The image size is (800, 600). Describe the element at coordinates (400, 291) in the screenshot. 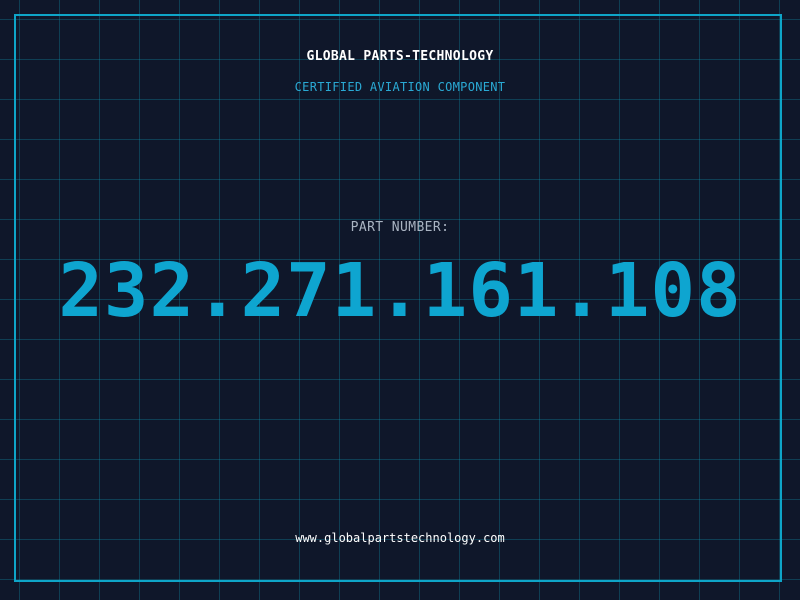

I see `part-number-value: 232.271.161.108` at that location.